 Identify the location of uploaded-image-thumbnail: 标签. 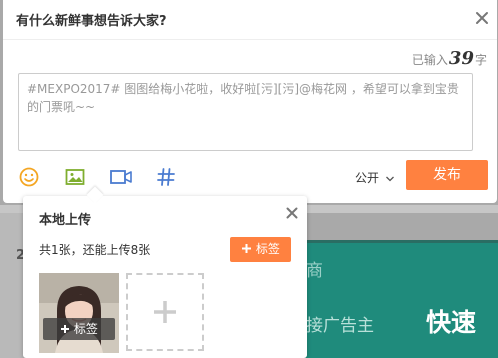
(79, 313).